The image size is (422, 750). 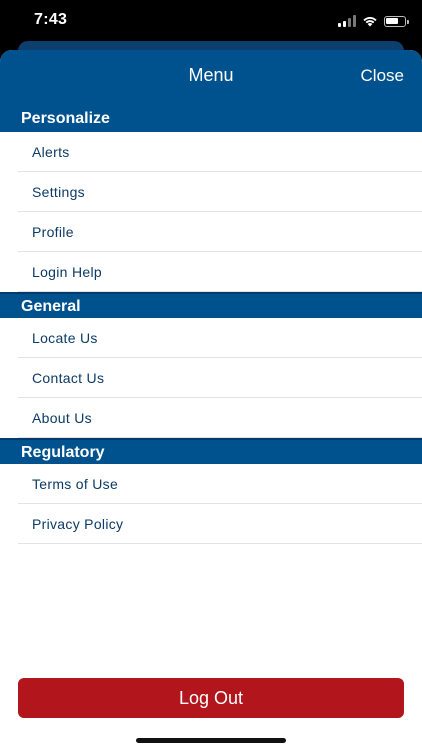 I want to click on menu-item-alerts: Alerts, so click(x=220, y=152).